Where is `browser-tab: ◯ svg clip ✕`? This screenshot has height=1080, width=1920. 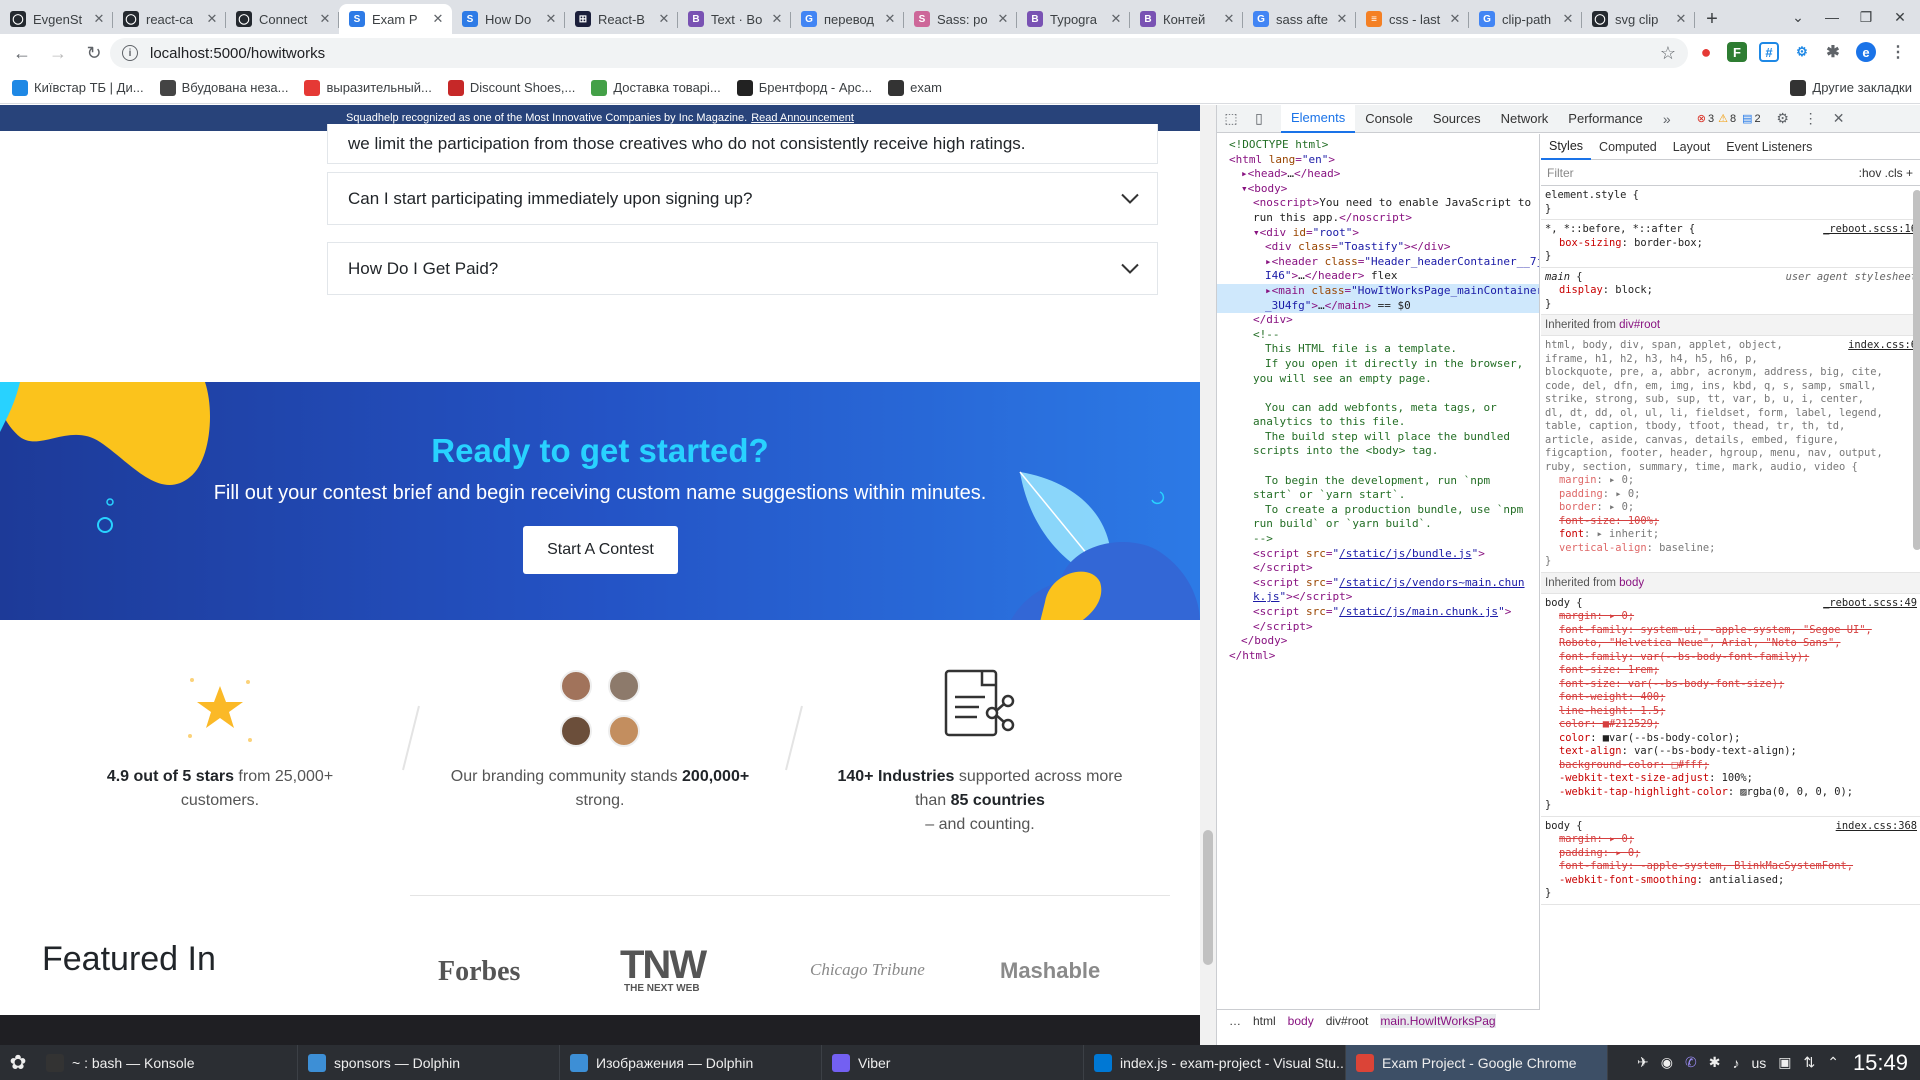
browser-tab: ◯ svg clip ✕ is located at coordinates (1638, 19).